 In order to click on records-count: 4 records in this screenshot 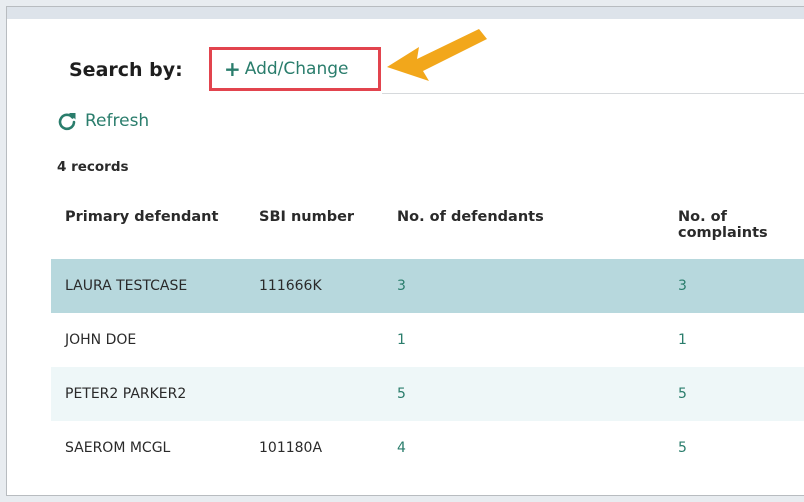, I will do `click(93, 167)`.